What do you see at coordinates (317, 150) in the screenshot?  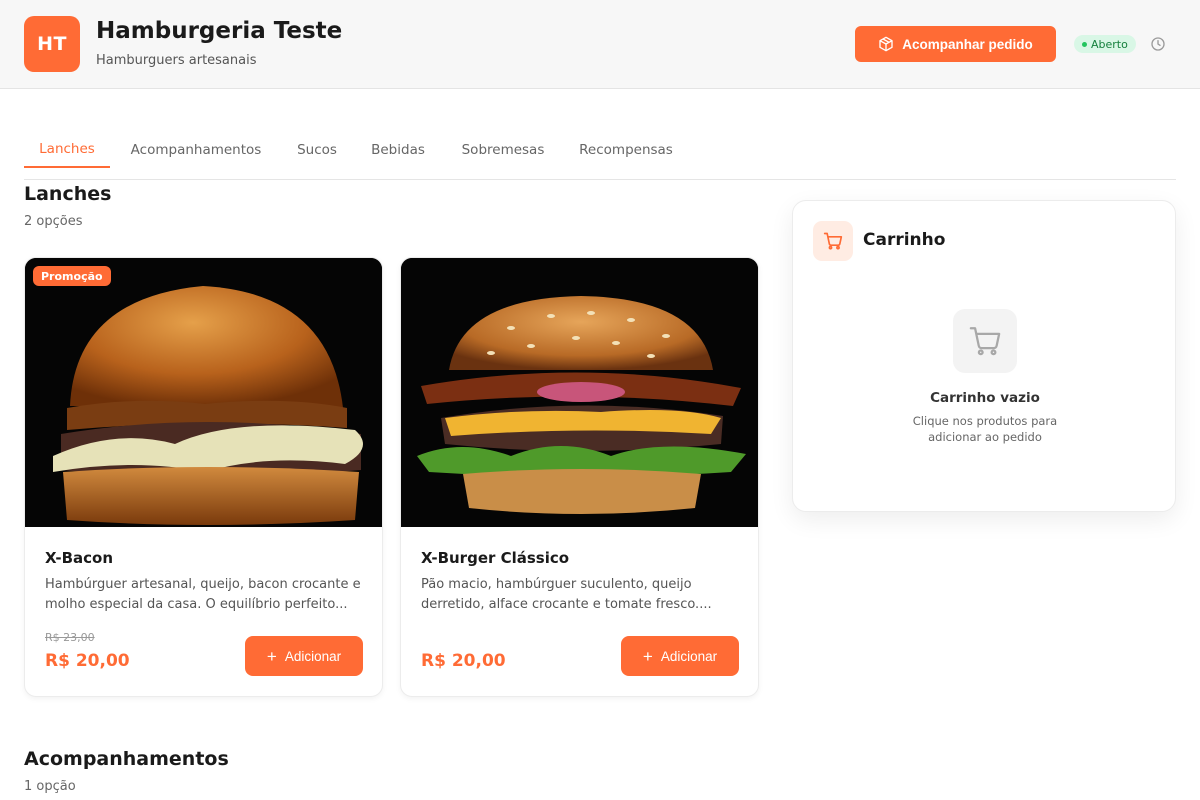 I see `tab-sucos: Sucos` at bounding box center [317, 150].